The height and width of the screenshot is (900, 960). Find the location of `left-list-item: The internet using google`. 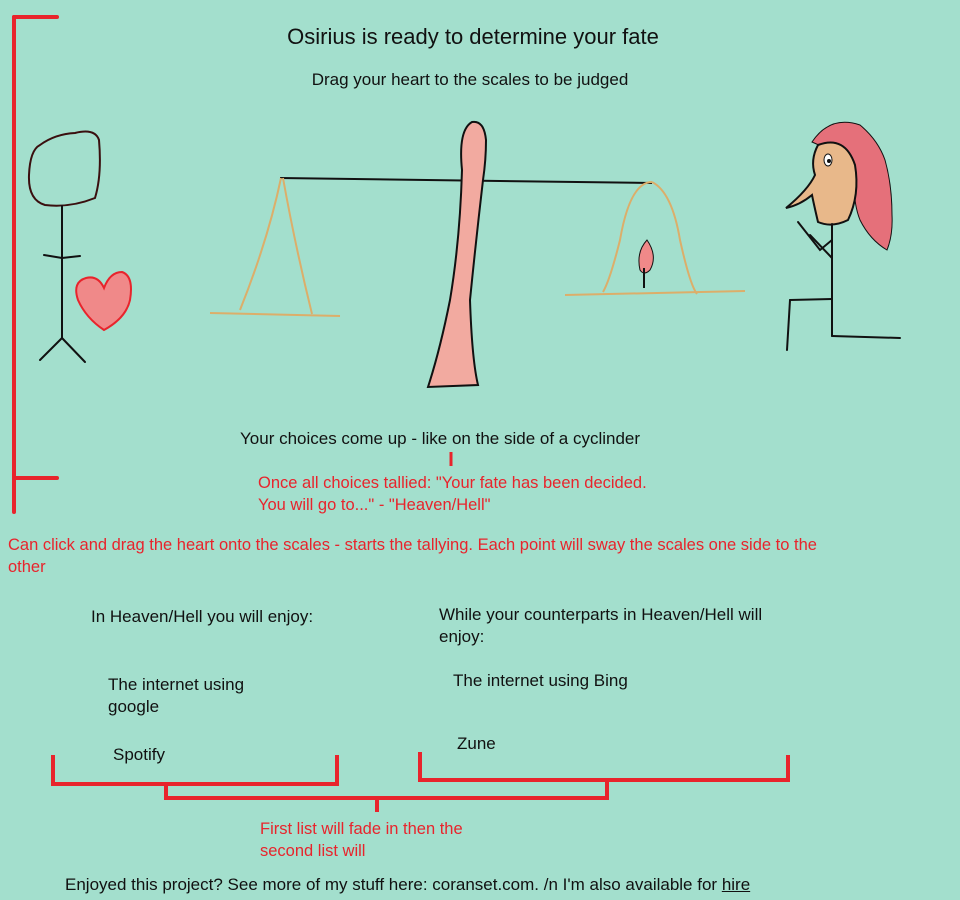

left-list-item: The internet using google is located at coordinates (176, 695).